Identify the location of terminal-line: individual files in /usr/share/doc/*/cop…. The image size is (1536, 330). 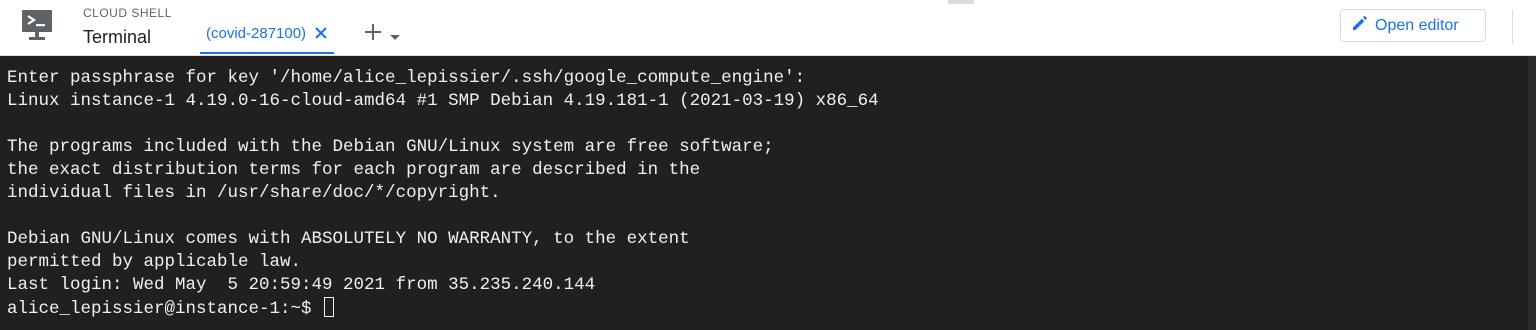
(254, 193).